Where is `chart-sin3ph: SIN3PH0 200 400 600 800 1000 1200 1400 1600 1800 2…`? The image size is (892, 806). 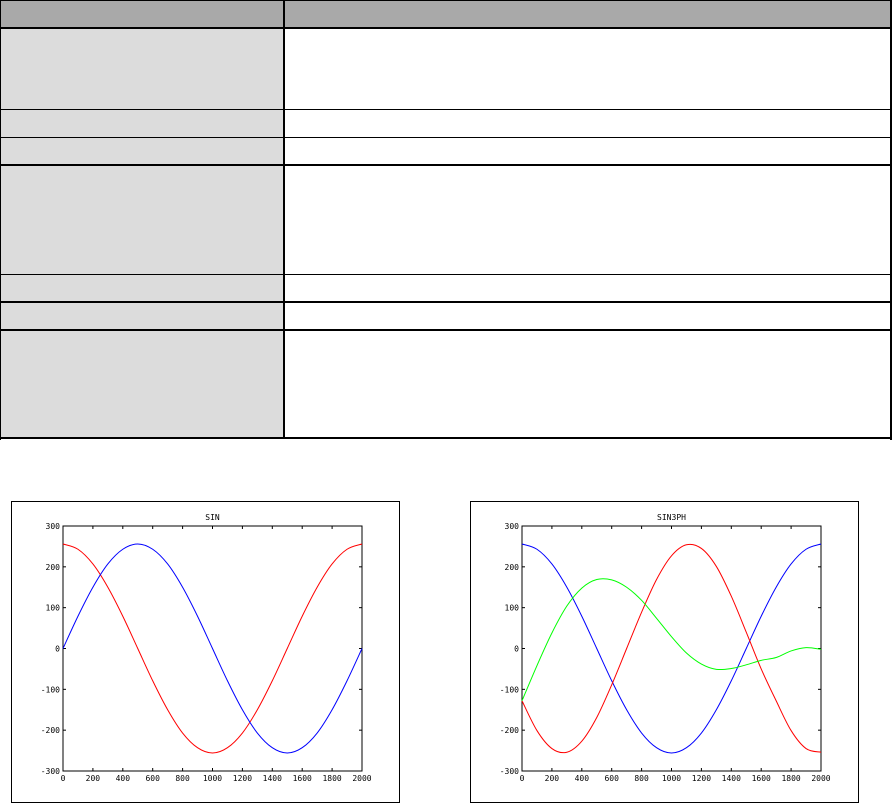
chart-sin3ph: SIN3PH0 200 400 600 800 1000 1200 1400 1600 1800 2… is located at coordinates (665, 648).